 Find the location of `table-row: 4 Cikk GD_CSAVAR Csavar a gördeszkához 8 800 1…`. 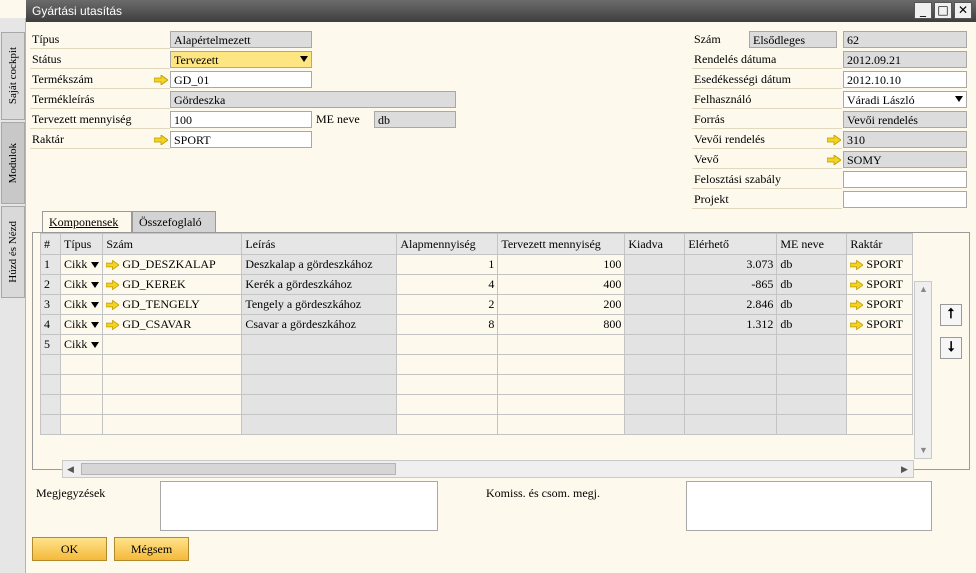

table-row: 4 Cikk GD_CSAVAR Csavar a gördeszkához 8 800 1… is located at coordinates (477, 324).